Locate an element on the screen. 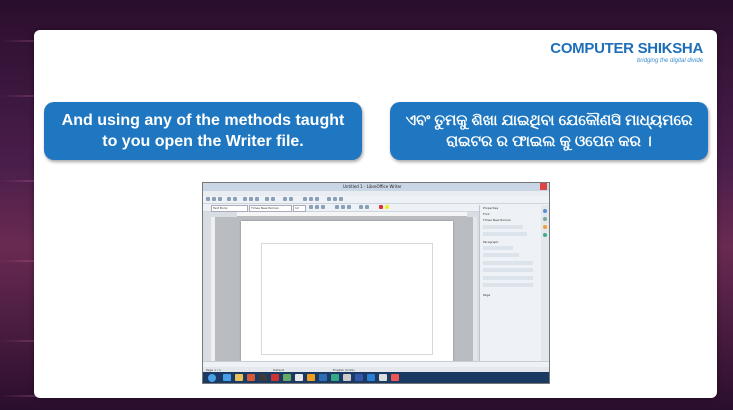 The image size is (733, 410). numbering-icon is located at coordinates (367, 207).